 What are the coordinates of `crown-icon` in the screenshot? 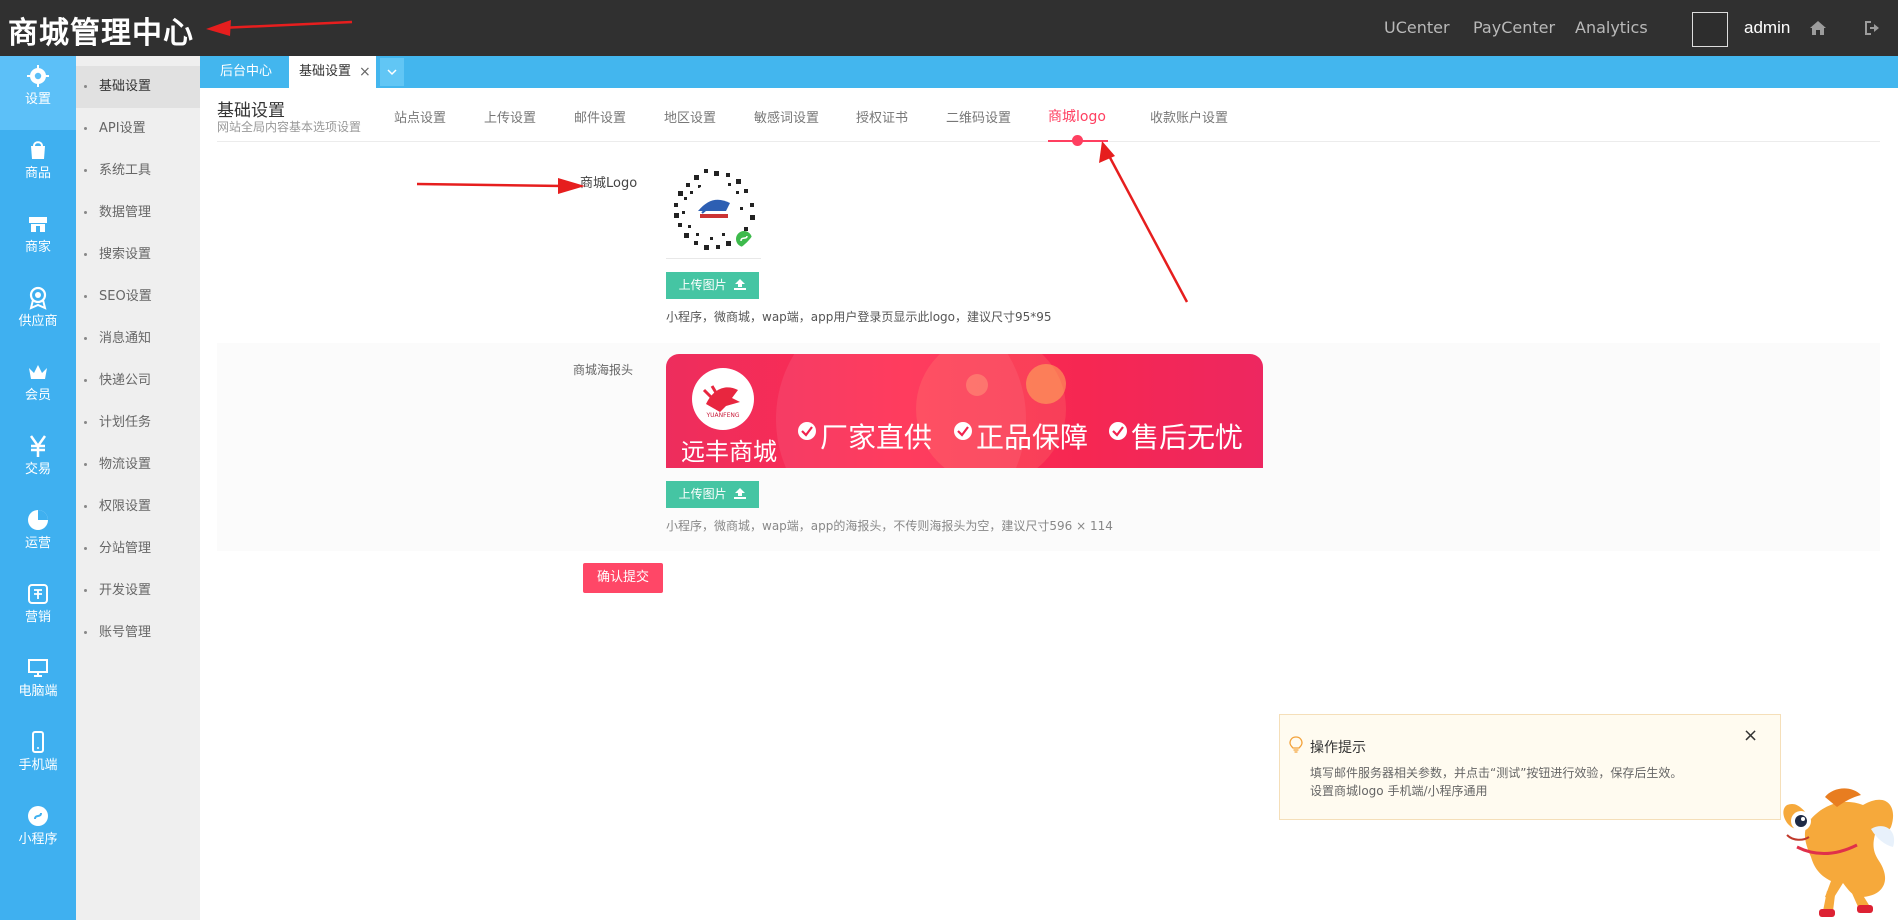 It's located at (38, 372).